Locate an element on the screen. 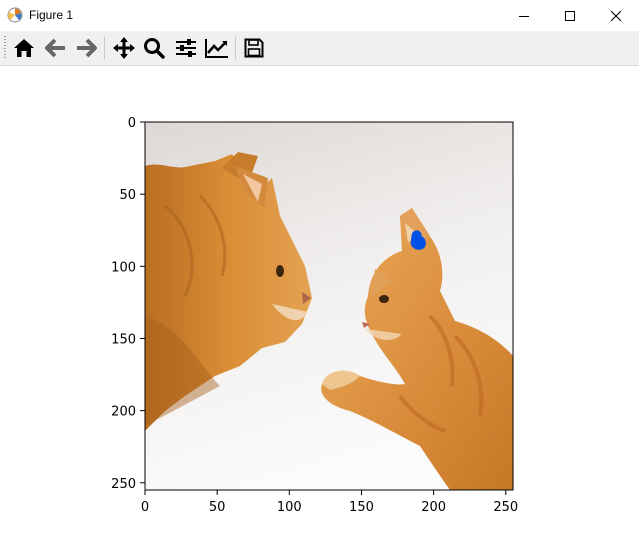 The image size is (639, 547). x-tick-label: 0 is located at coordinates (145, 507).